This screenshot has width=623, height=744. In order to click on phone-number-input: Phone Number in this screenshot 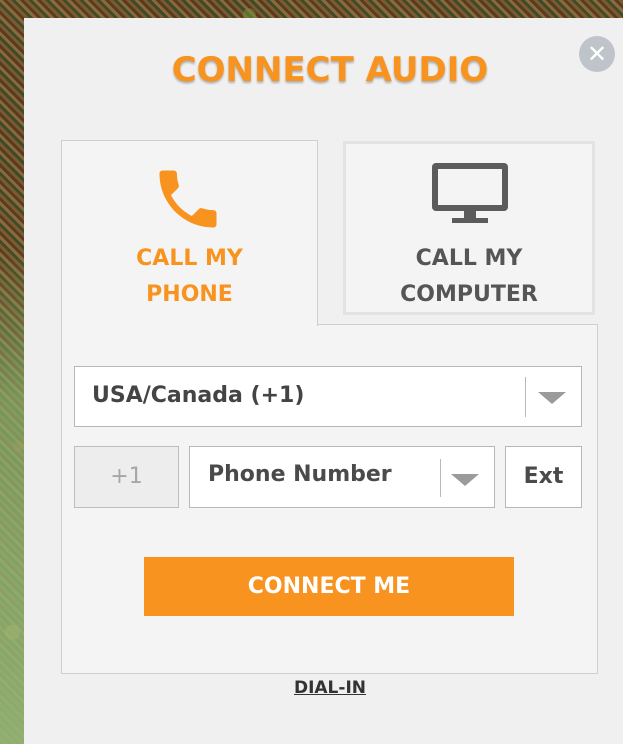, I will do `click(342, 477)`.